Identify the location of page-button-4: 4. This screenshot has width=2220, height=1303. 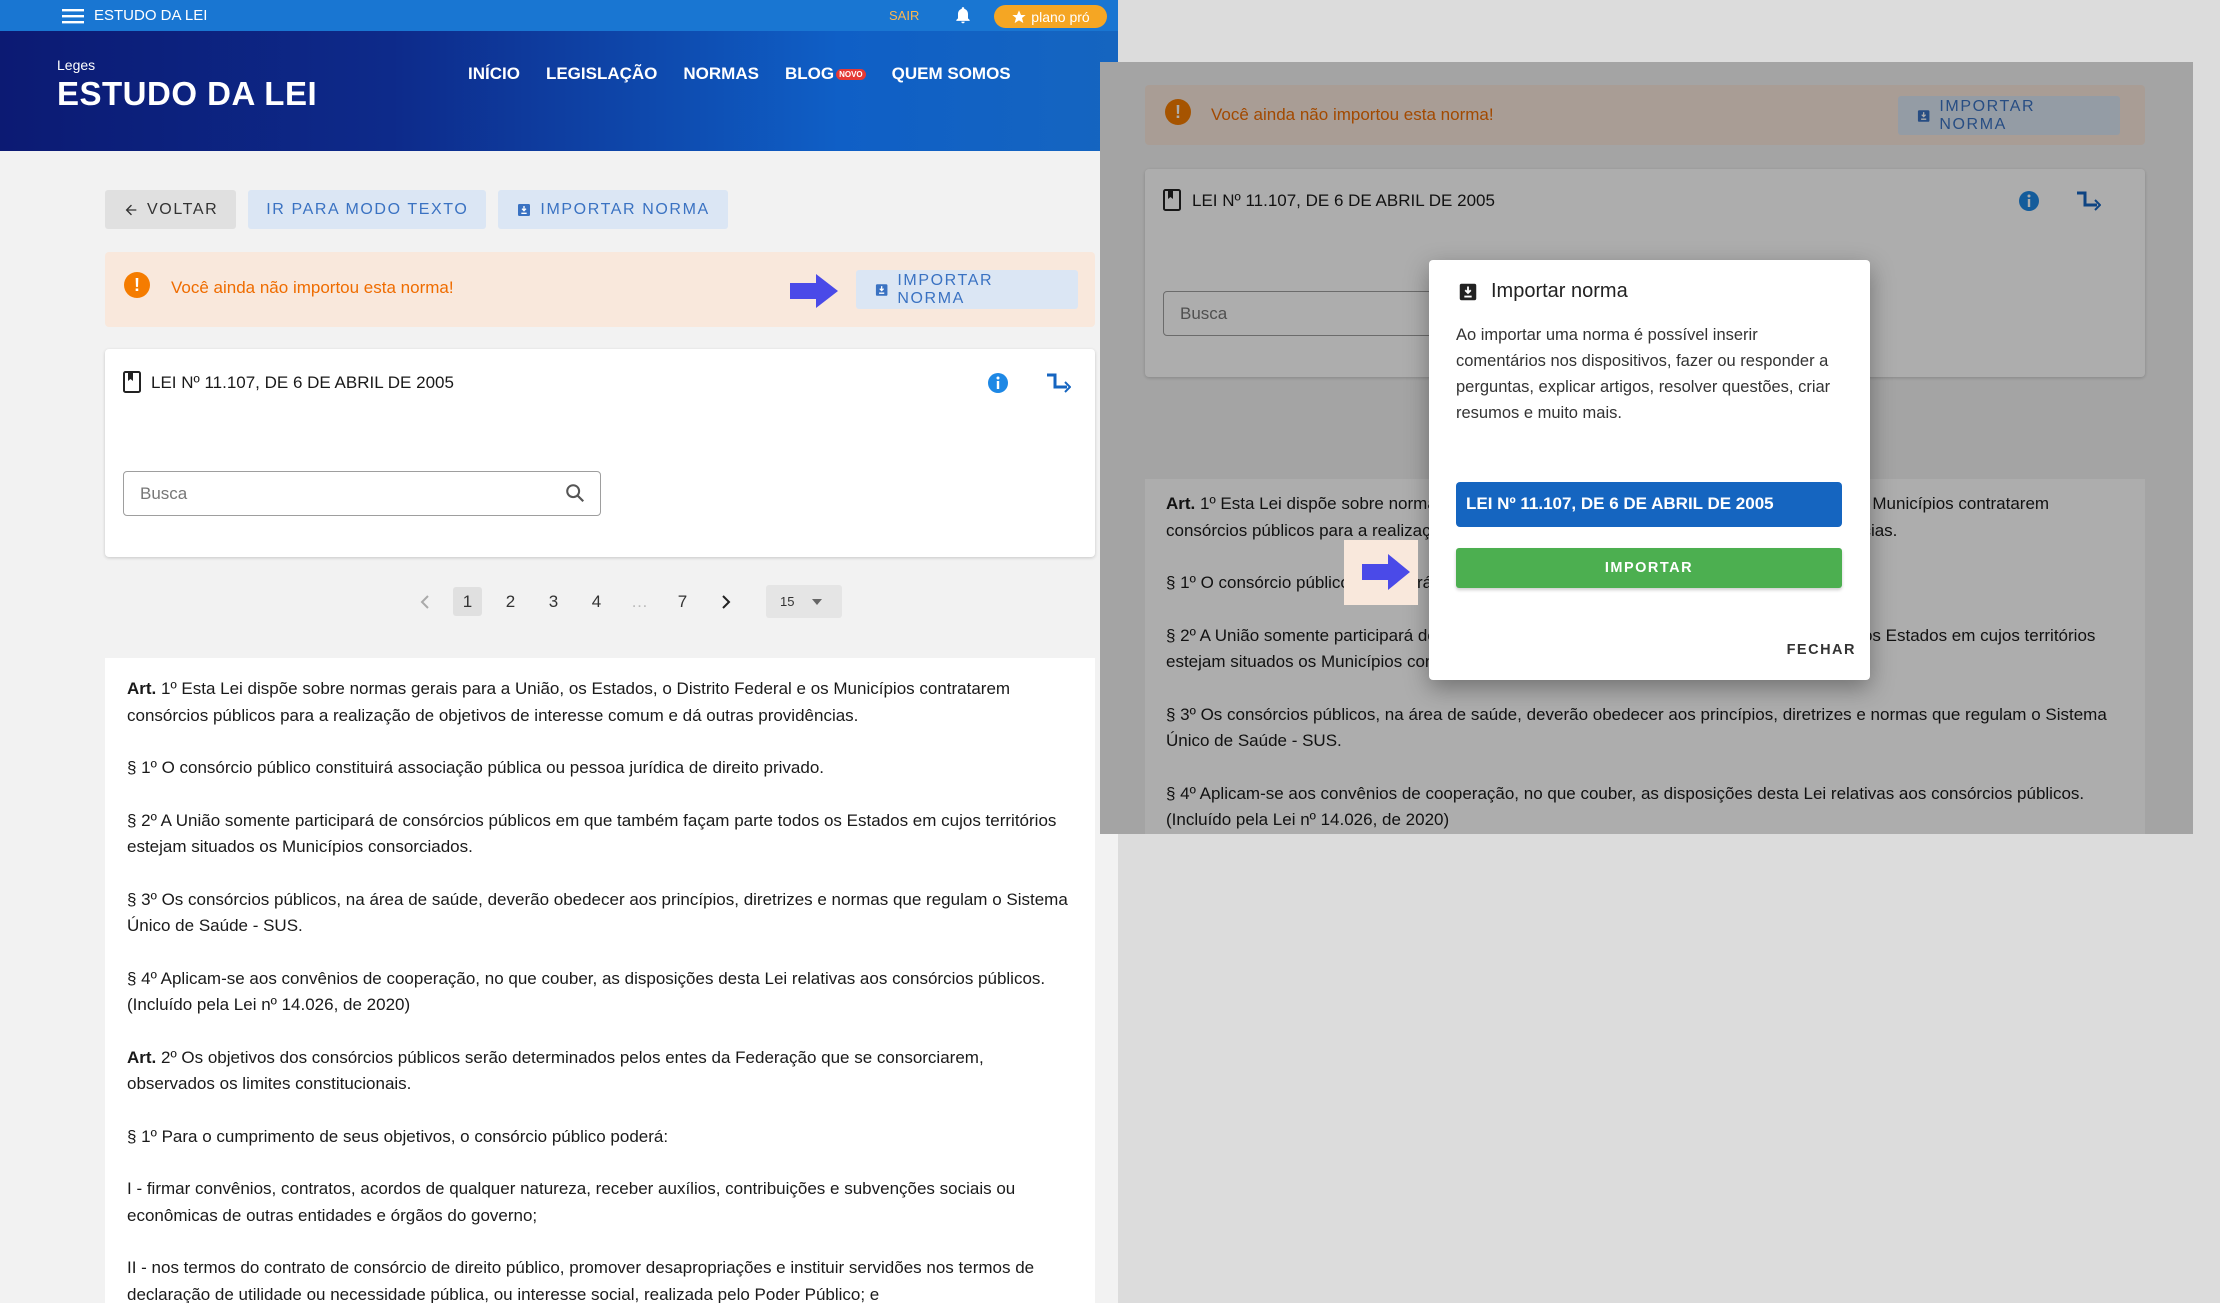
(596, 601).